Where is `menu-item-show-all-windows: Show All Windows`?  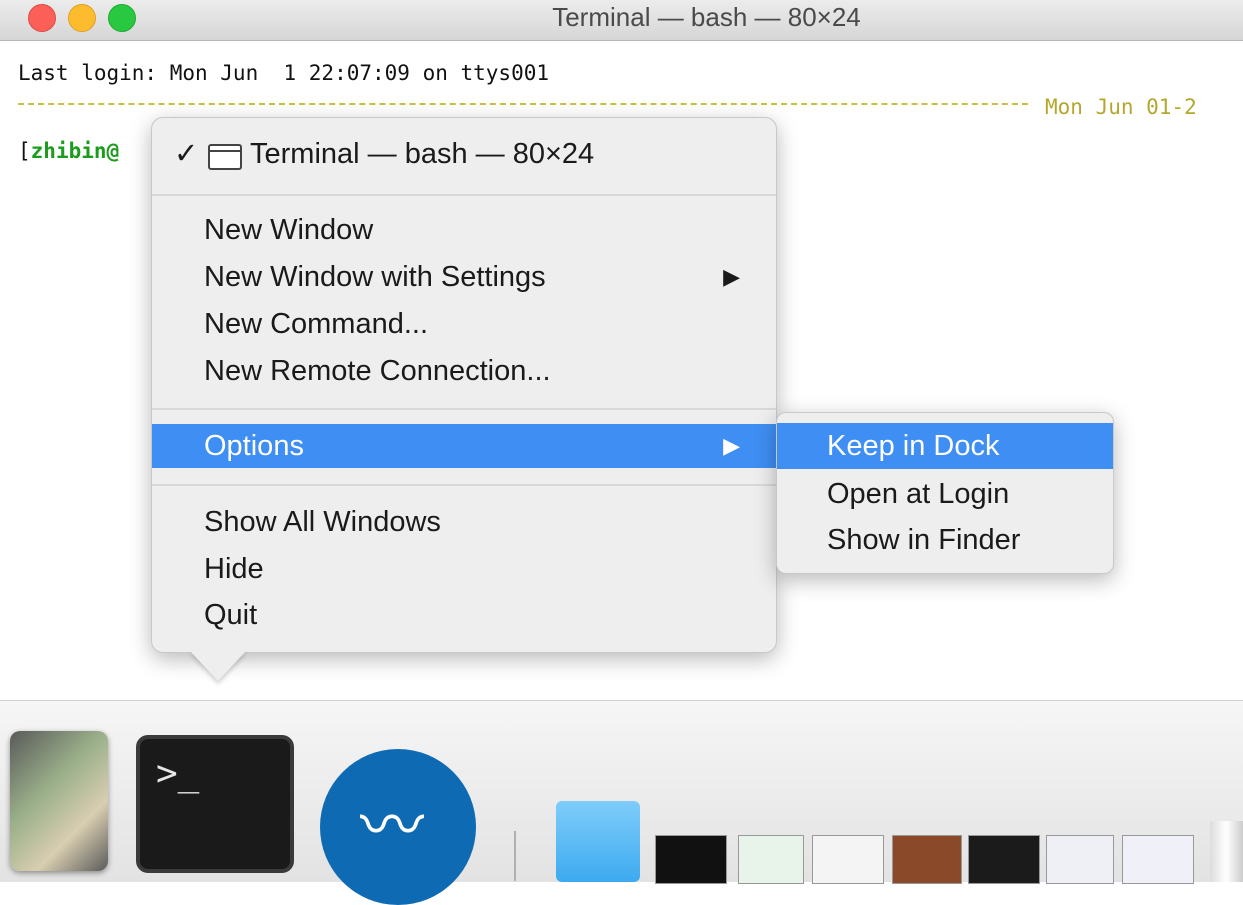
menu-item-show-all-windows: Show All Windows is located at coordinates (464, 522).